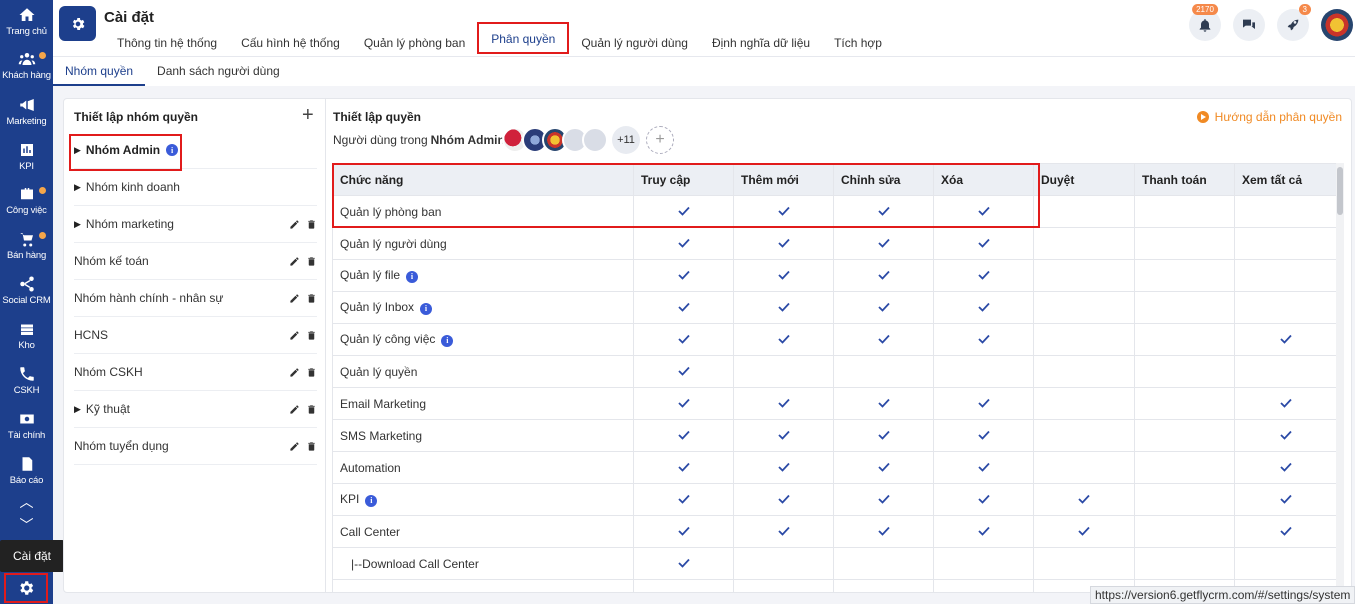 This screenshot has height=604, width=1355. I want to click on sidebar-item-6: Bán hàng, so click(26, 252).